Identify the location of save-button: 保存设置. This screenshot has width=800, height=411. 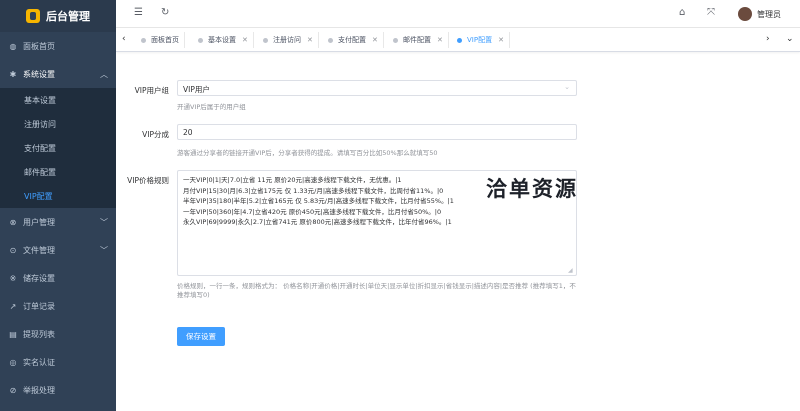
(201, 336).